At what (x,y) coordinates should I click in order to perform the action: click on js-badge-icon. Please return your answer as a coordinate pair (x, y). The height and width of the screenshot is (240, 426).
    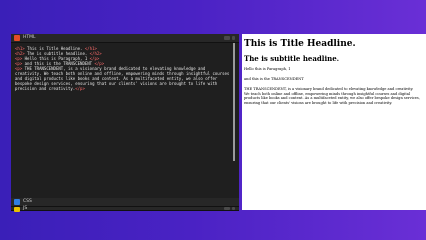
    Looking at the image, I should click on (17, 209).